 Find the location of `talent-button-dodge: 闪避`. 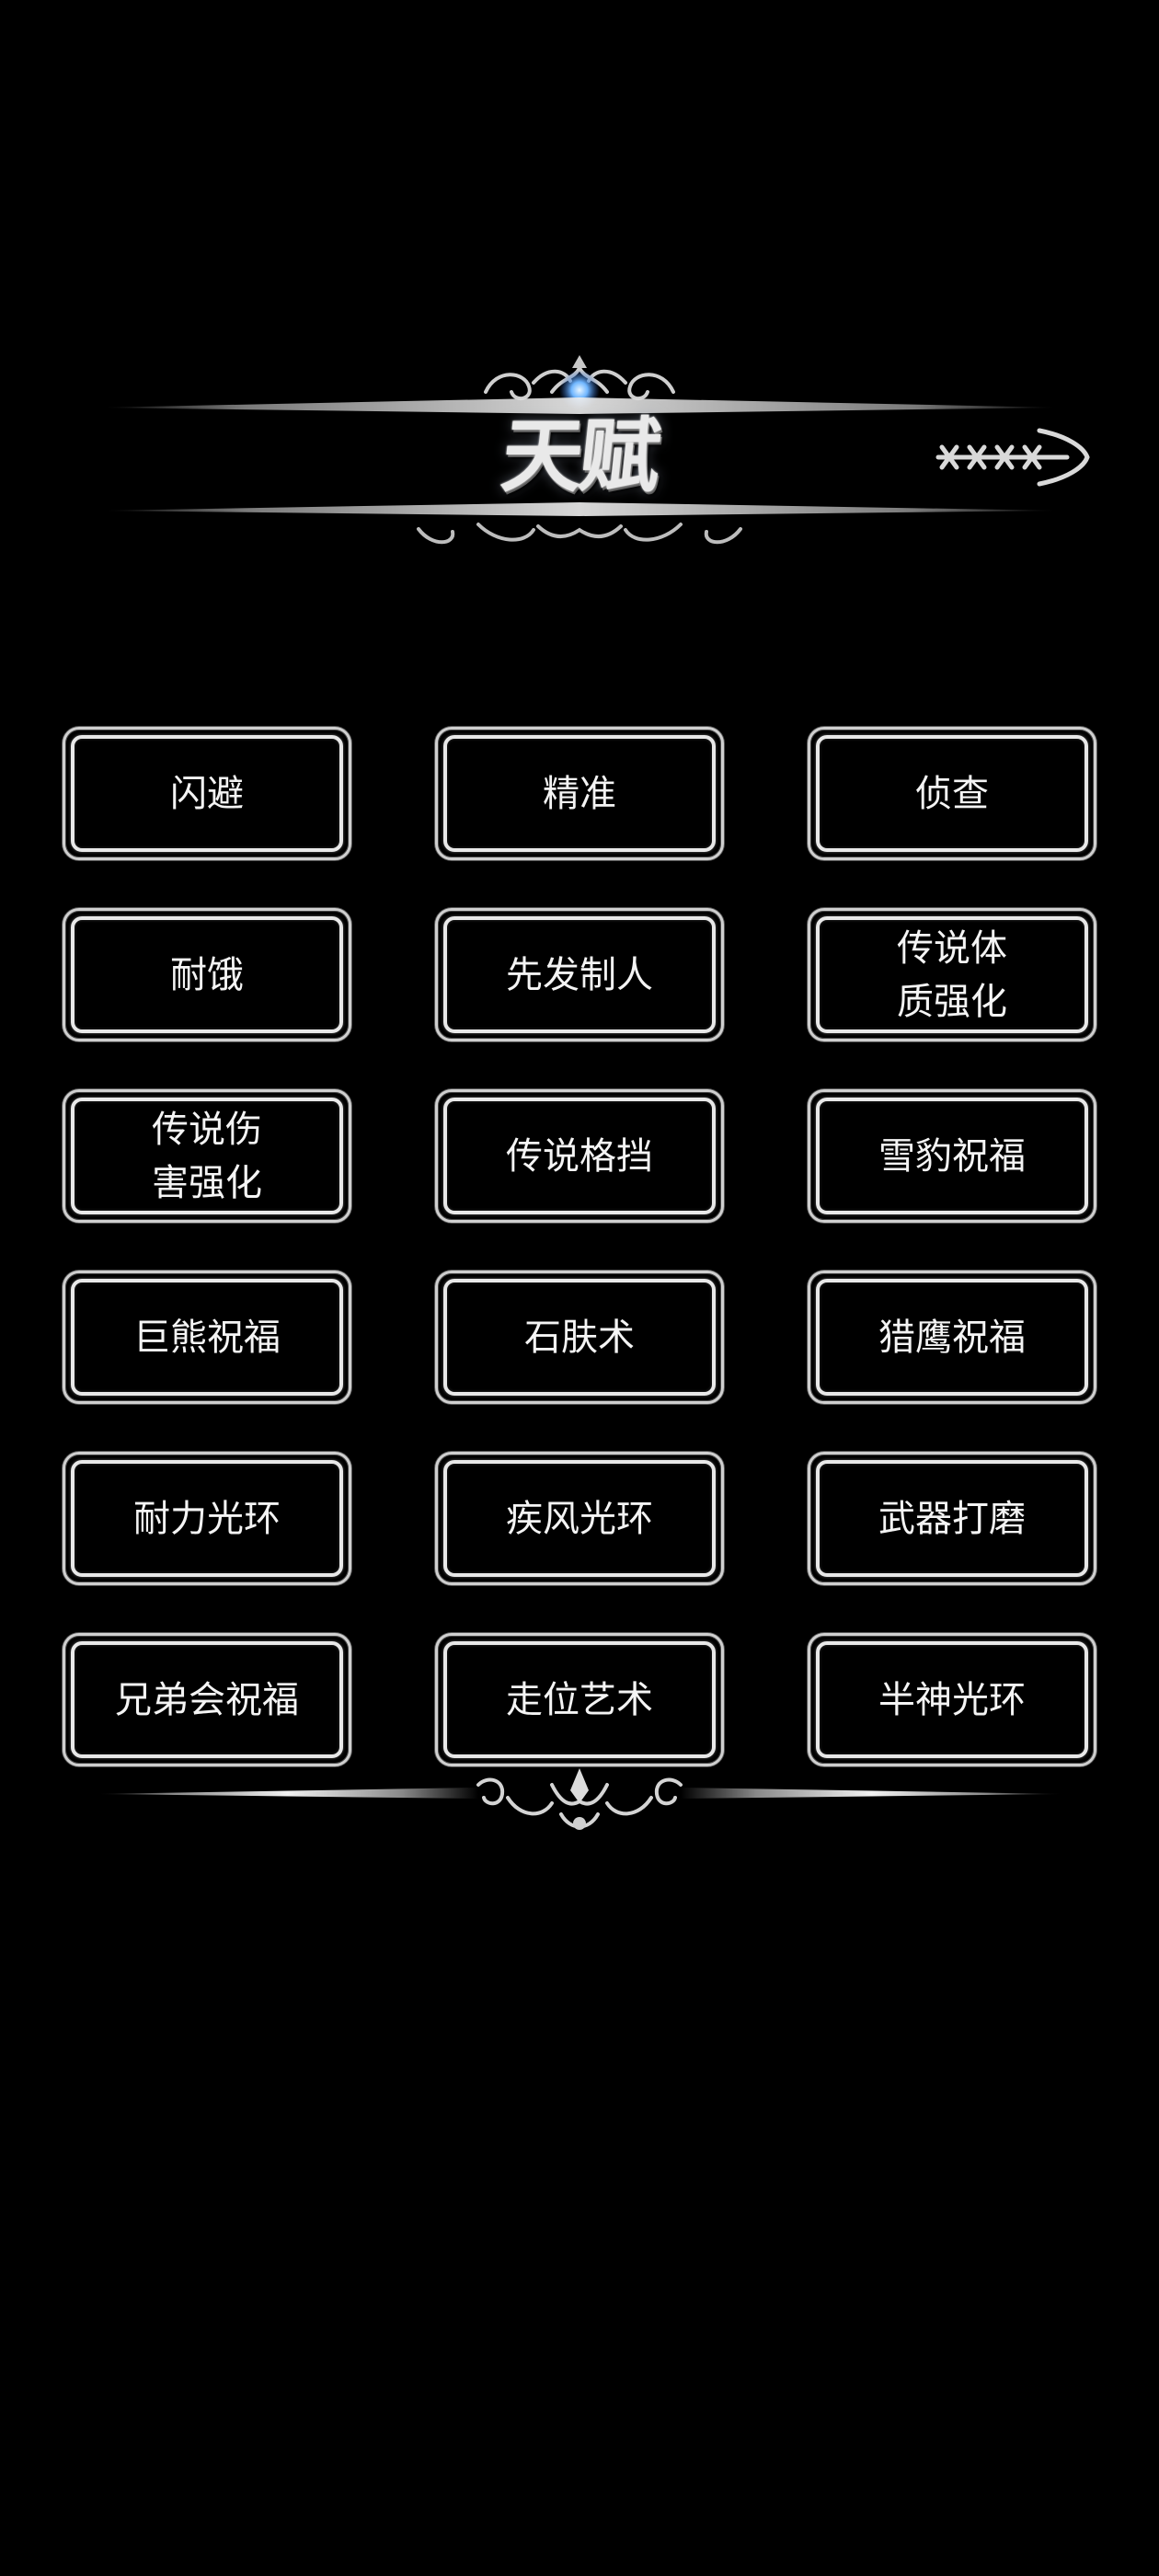

talent-button-dodge: 闪避 is located at coordinates (207, 793).